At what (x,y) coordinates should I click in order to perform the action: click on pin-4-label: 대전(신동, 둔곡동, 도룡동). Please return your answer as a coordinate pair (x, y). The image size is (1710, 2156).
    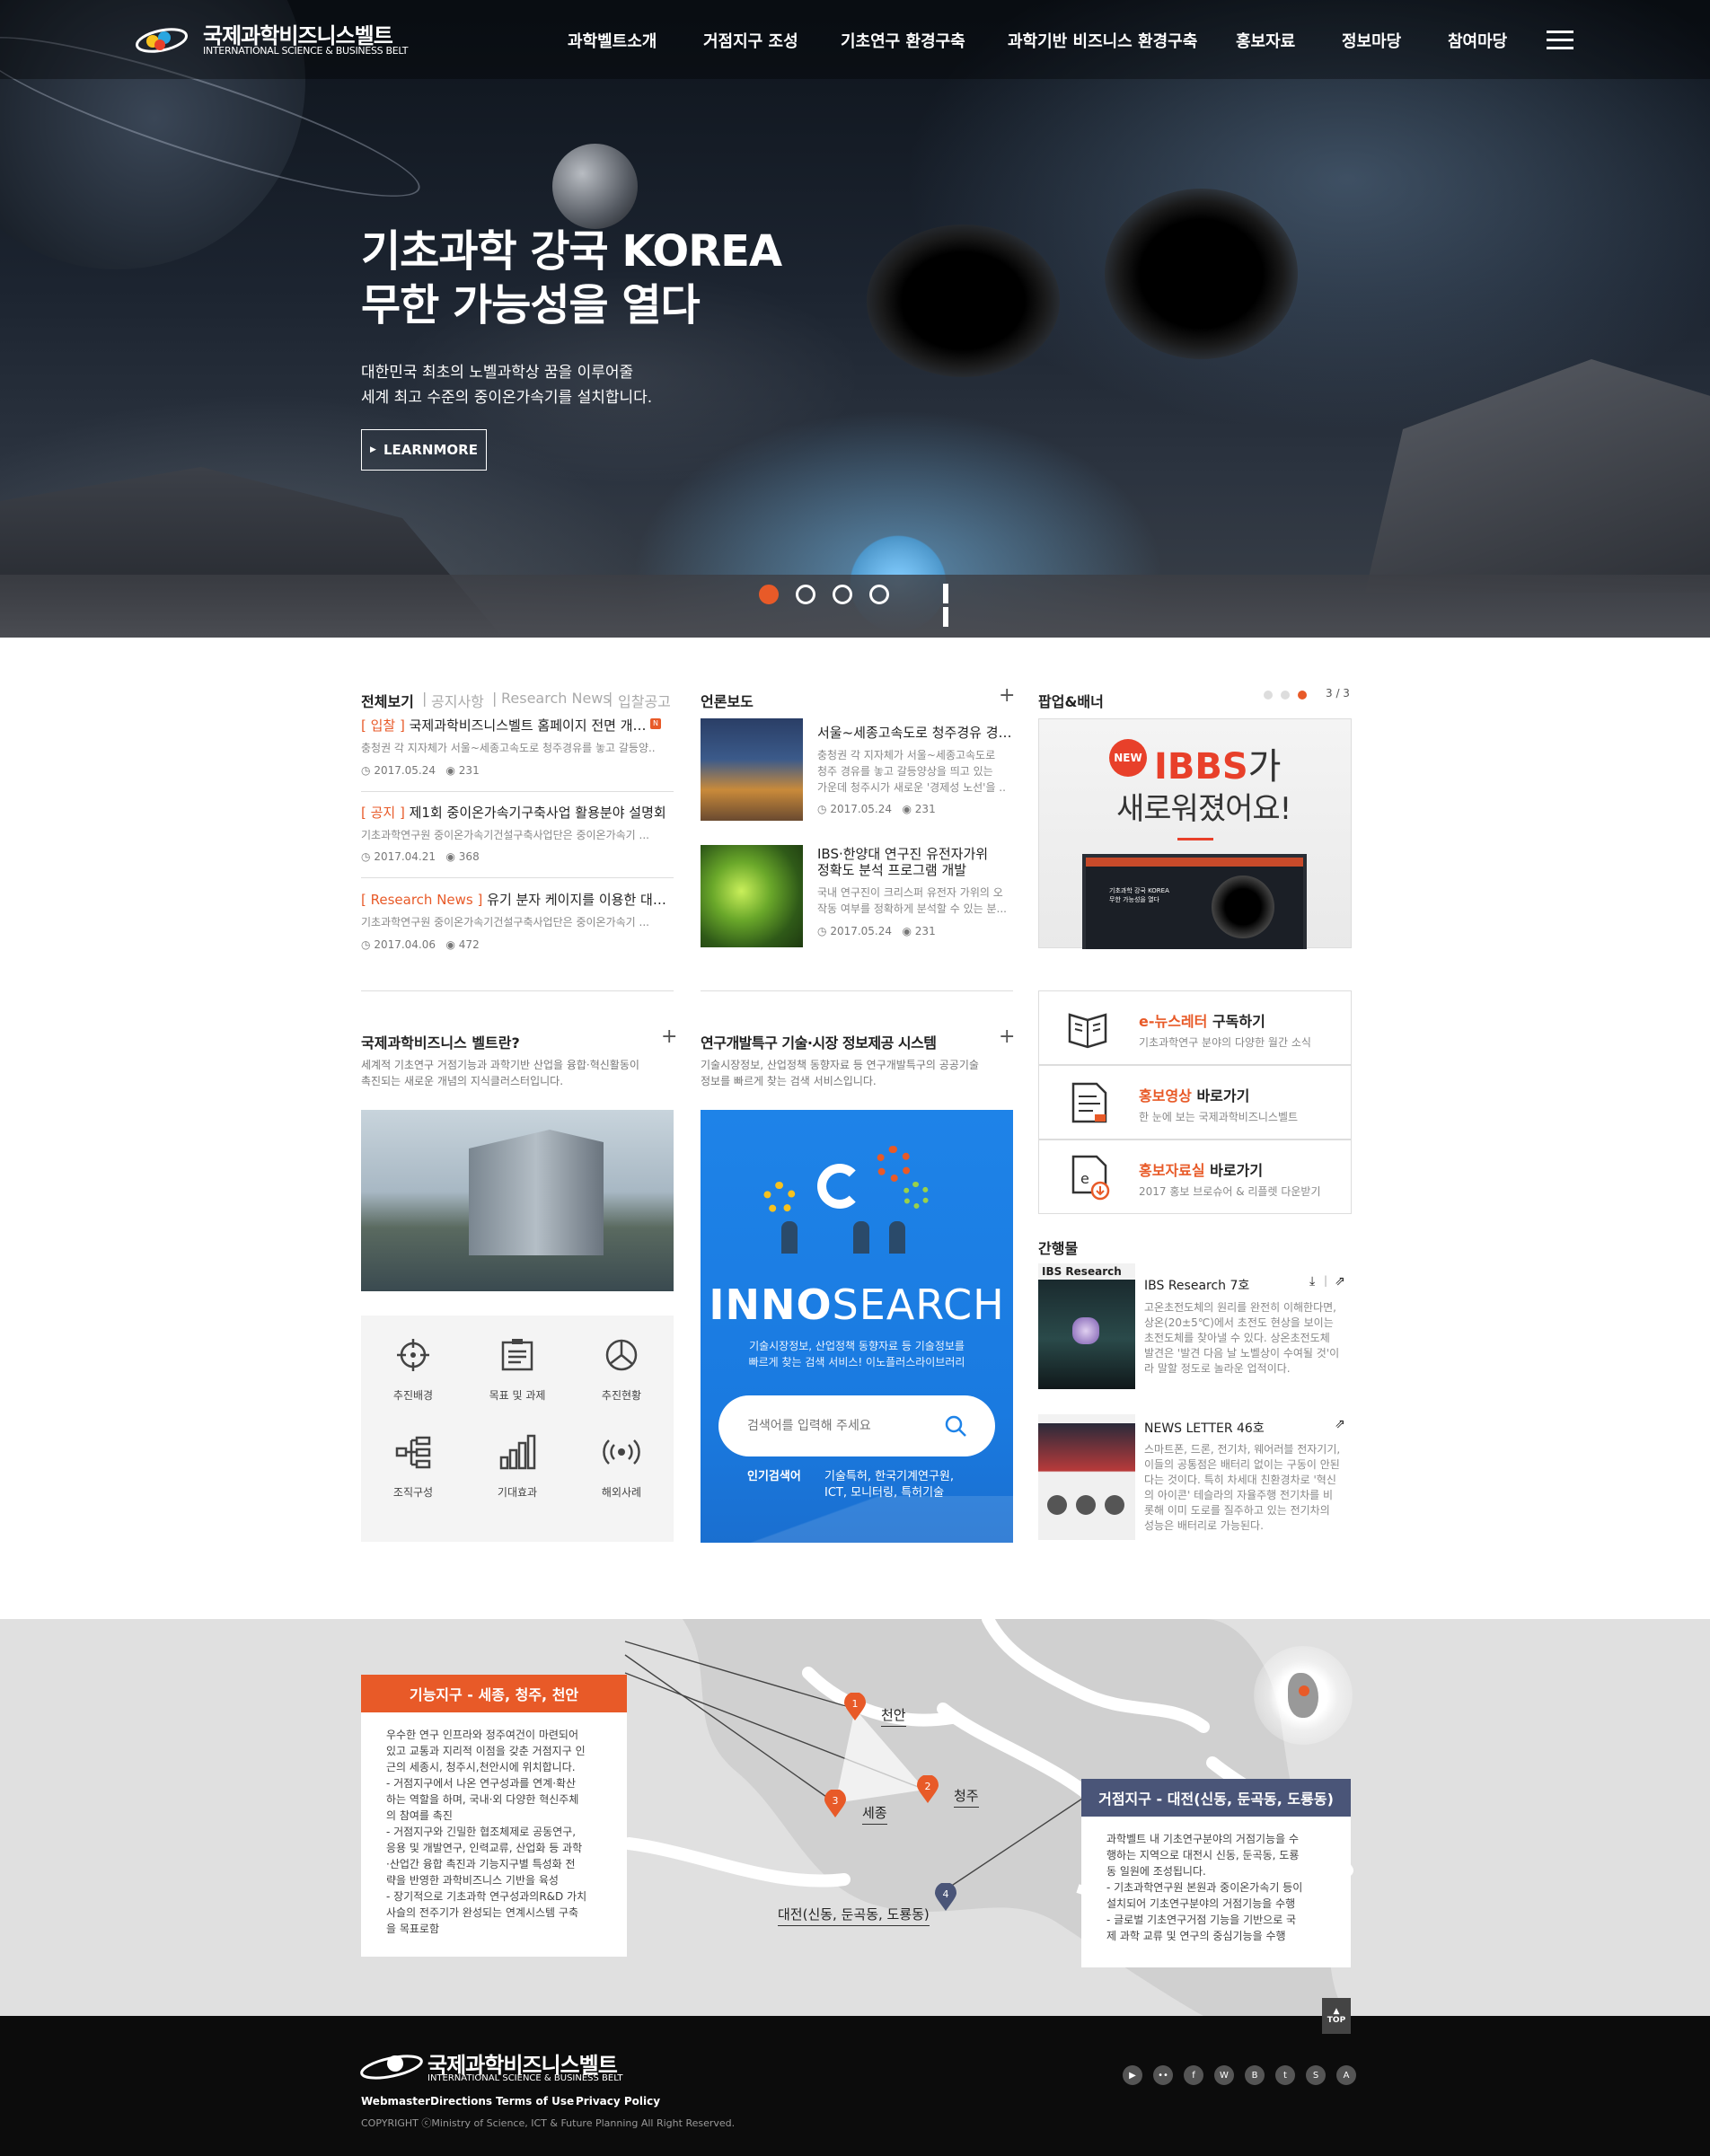
    Looking at the image, I should click on (854, 1915).